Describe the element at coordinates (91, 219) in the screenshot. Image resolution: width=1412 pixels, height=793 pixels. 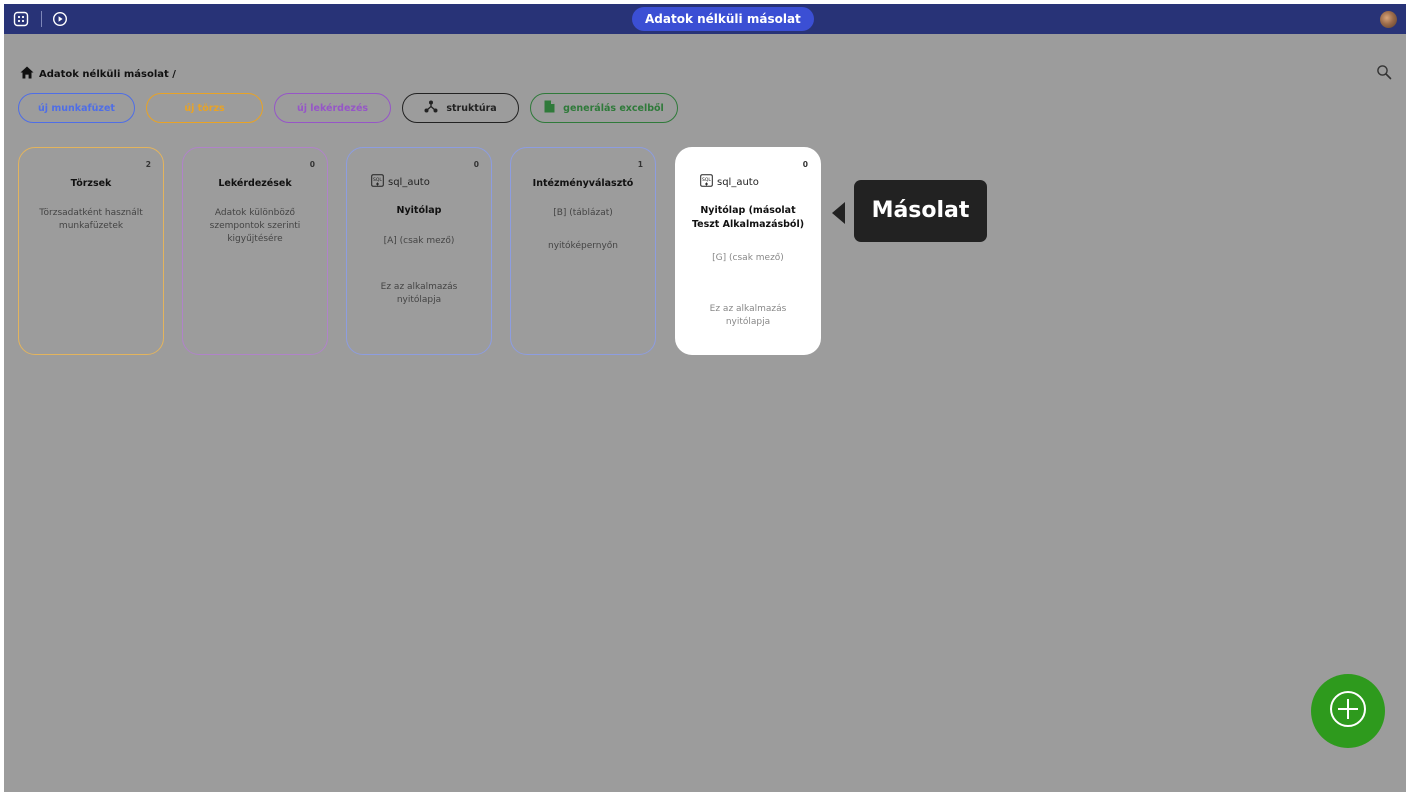
I see `card-description: Törzsadatként használt munkafüzetek` at that location.